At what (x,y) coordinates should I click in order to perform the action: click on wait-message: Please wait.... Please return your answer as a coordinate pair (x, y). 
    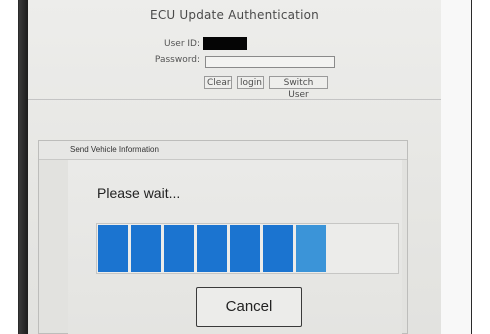
    Looking at the image, I should click on (139, 193).